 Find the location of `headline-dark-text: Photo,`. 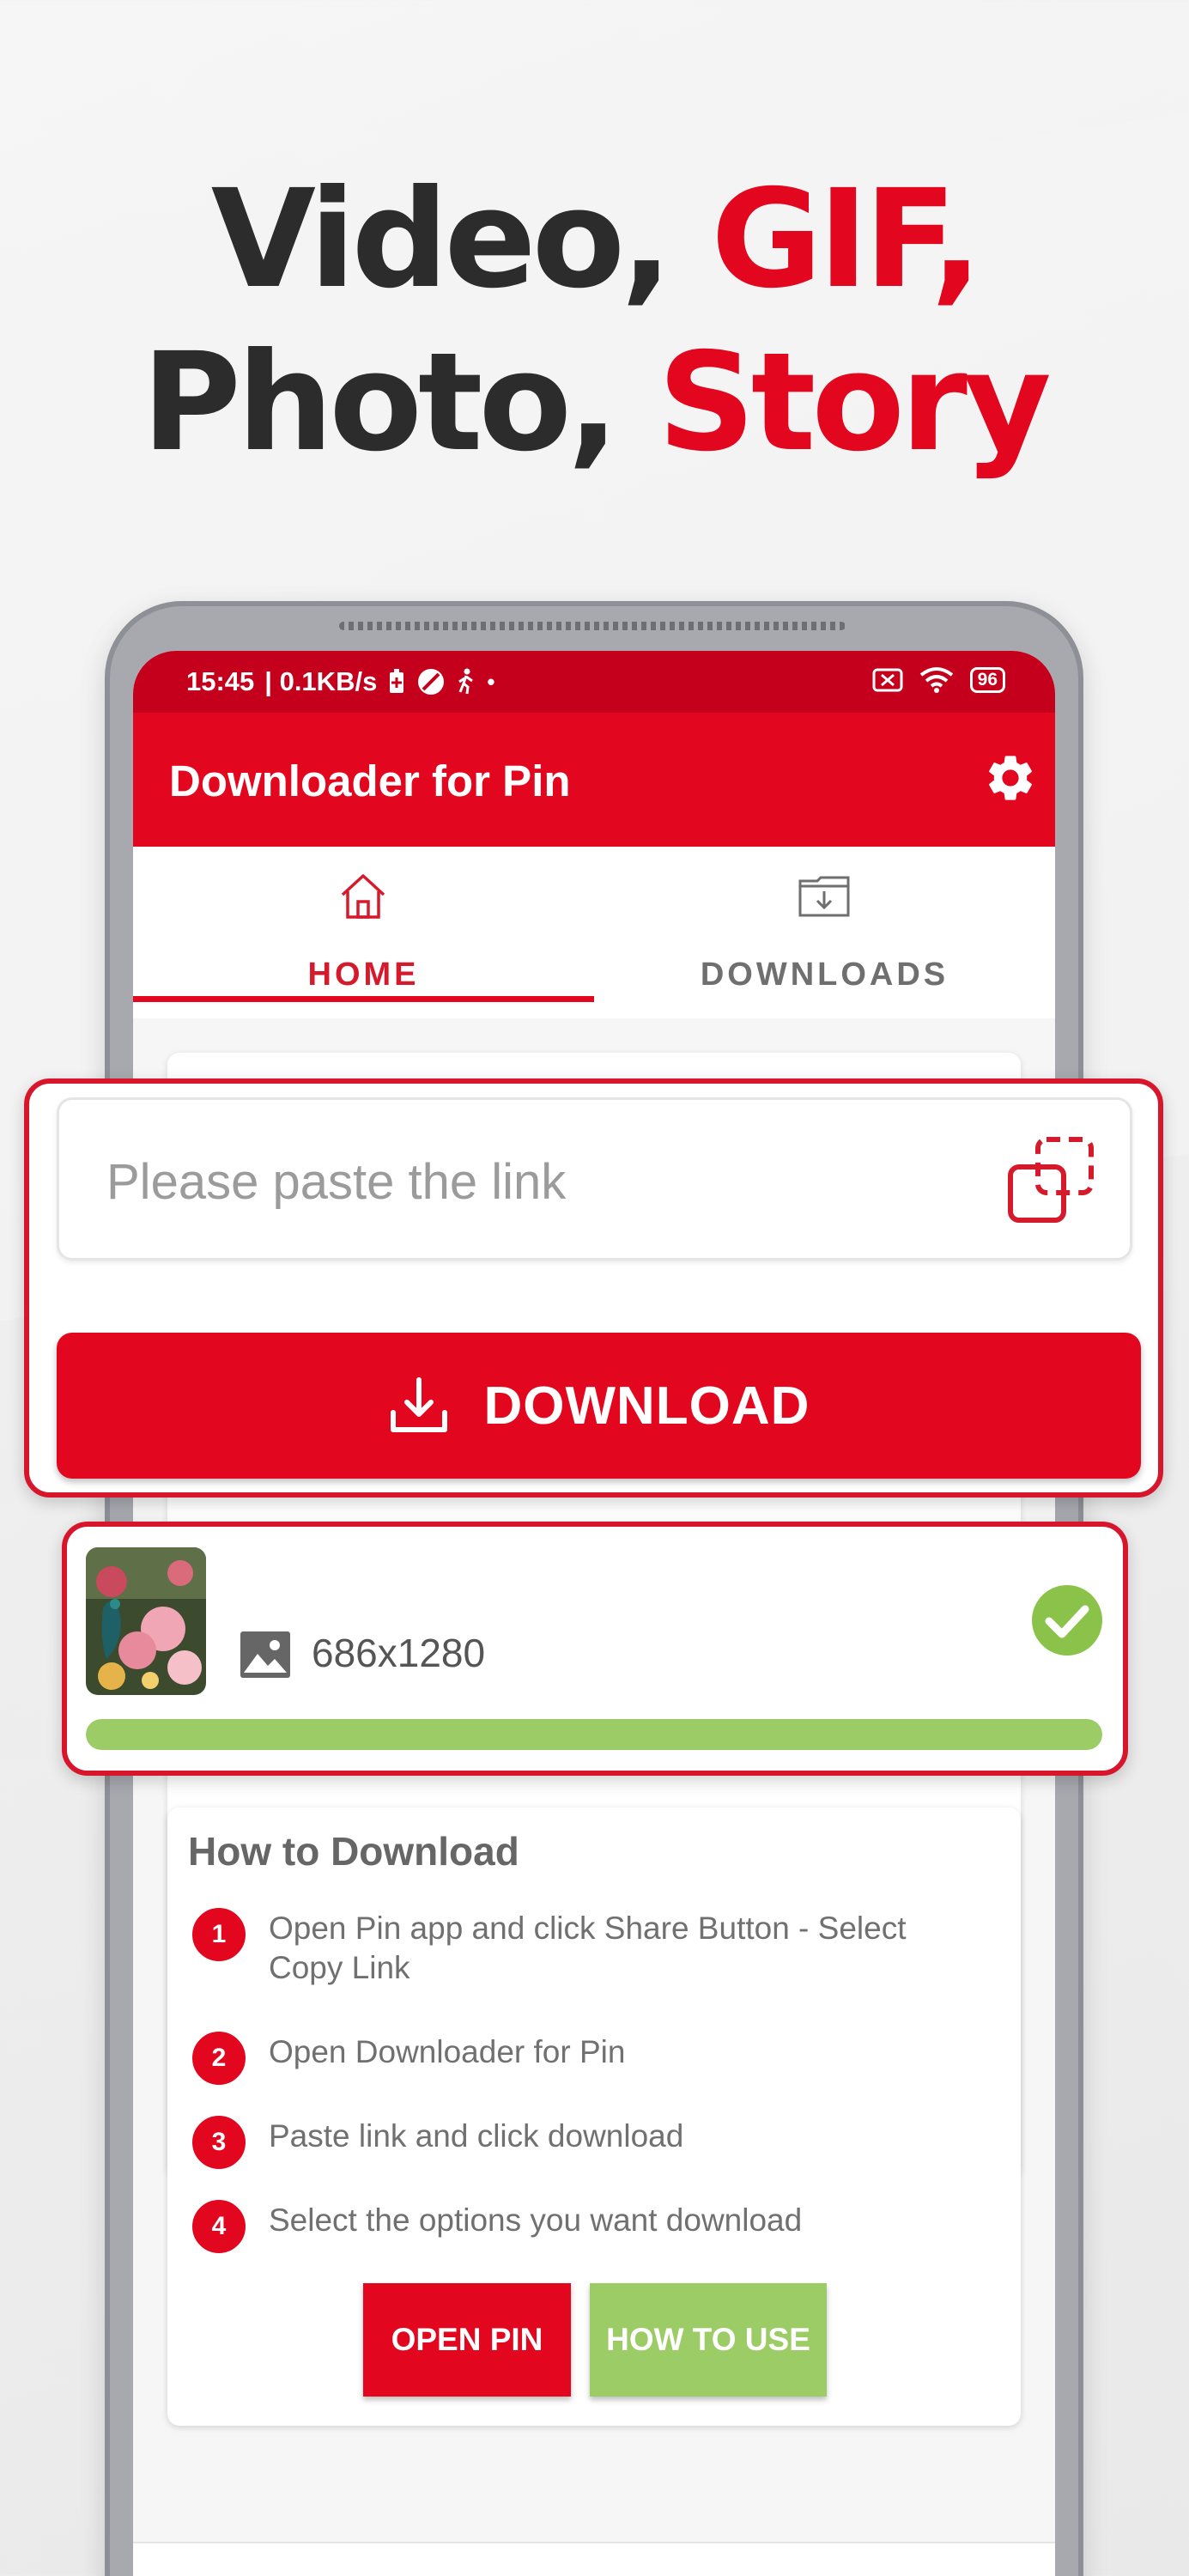

headline-dark-text: Photo, is located at coordinates (400, 403).